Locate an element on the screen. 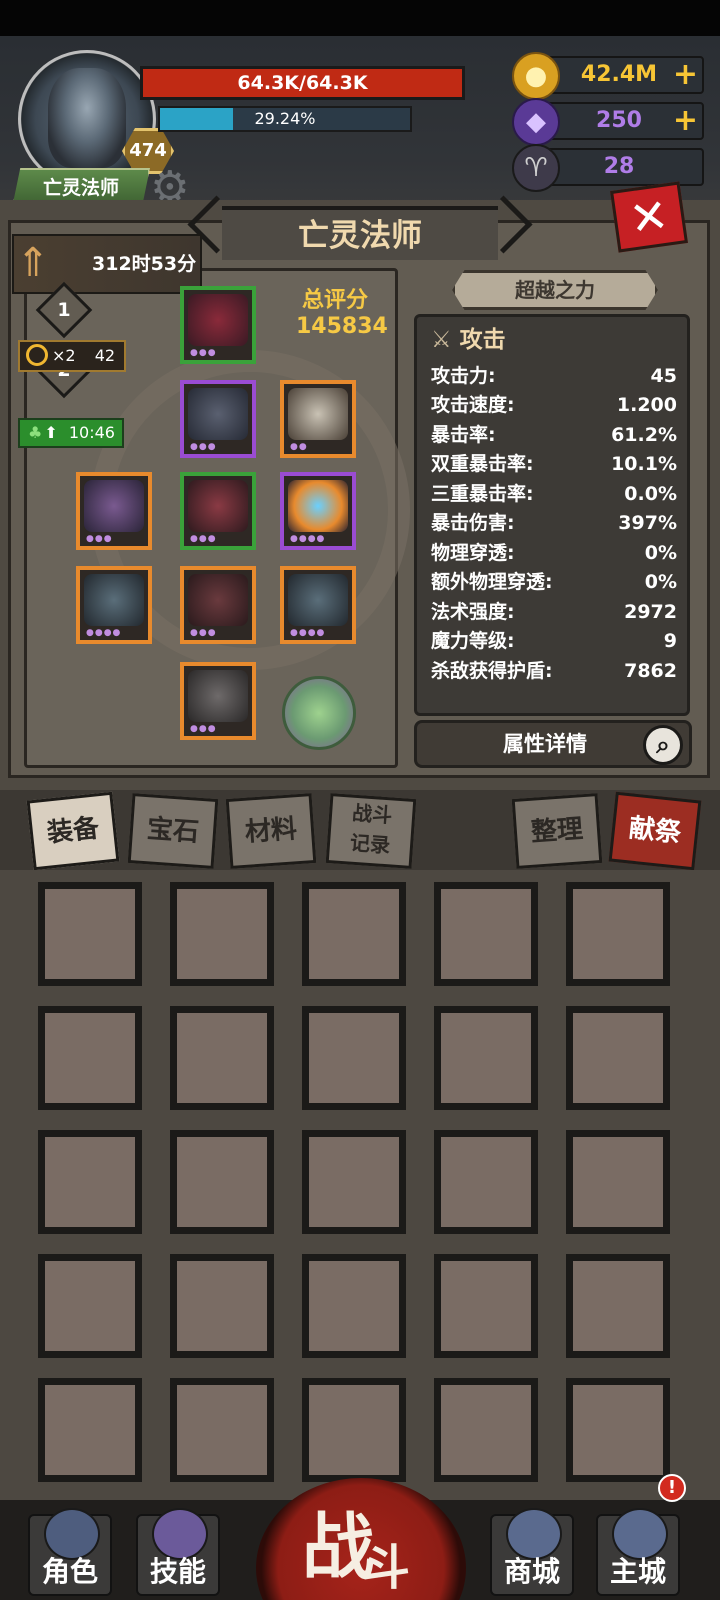 Image resolution: width=720 pixels, height=1600 pixels. stat-row: 暴击伤害: 397% is located at coordinates (554, 523).